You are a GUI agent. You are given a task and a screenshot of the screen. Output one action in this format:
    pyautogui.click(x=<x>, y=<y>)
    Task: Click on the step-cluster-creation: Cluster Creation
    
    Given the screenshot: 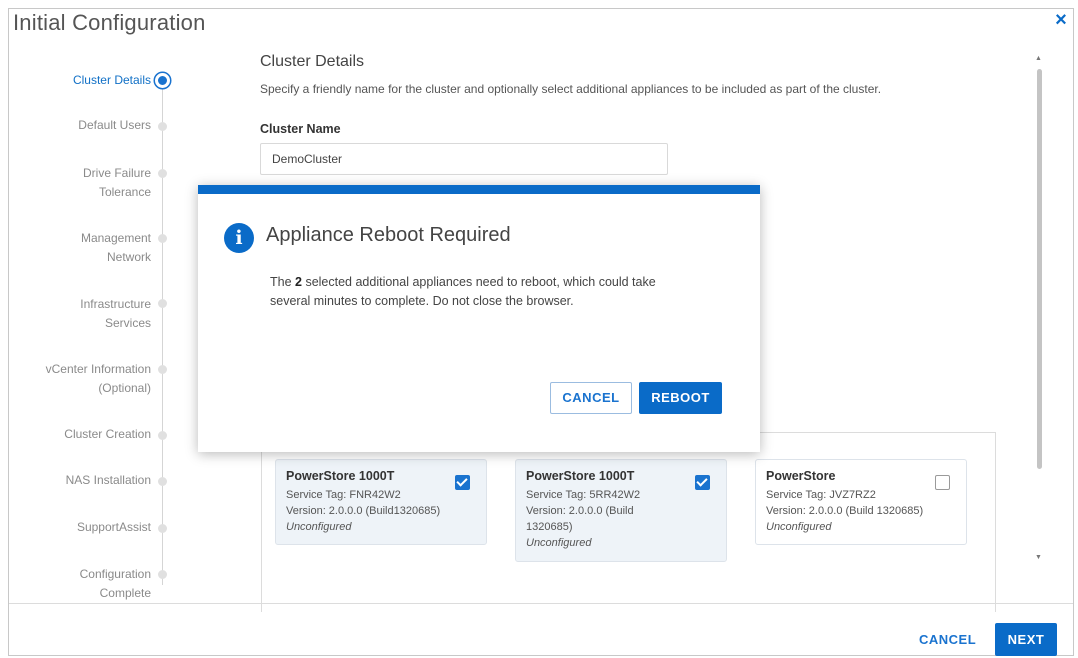 What is the action you would take?
    pyautogui.click(x=107, y=434)
    